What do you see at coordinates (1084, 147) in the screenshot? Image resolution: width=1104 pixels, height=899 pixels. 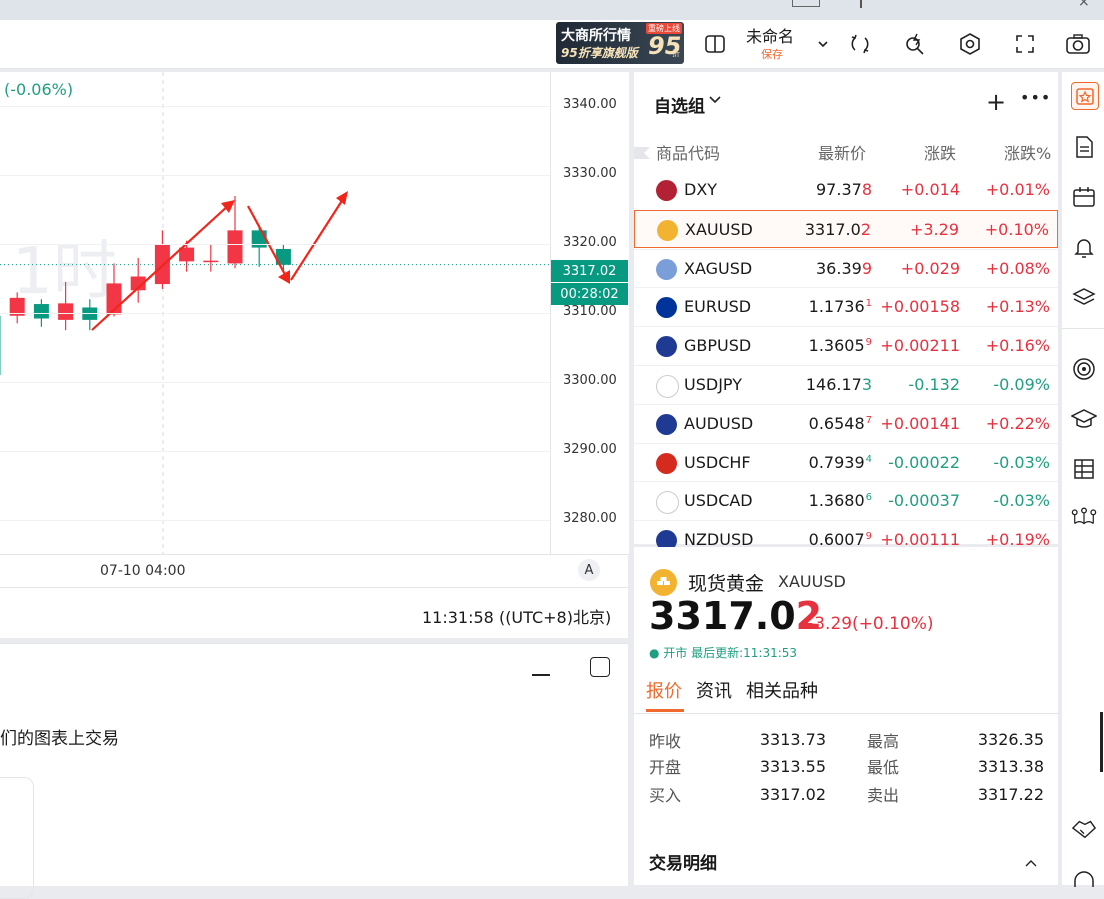 I see `document-icon` at bounding box center [1084, 147].